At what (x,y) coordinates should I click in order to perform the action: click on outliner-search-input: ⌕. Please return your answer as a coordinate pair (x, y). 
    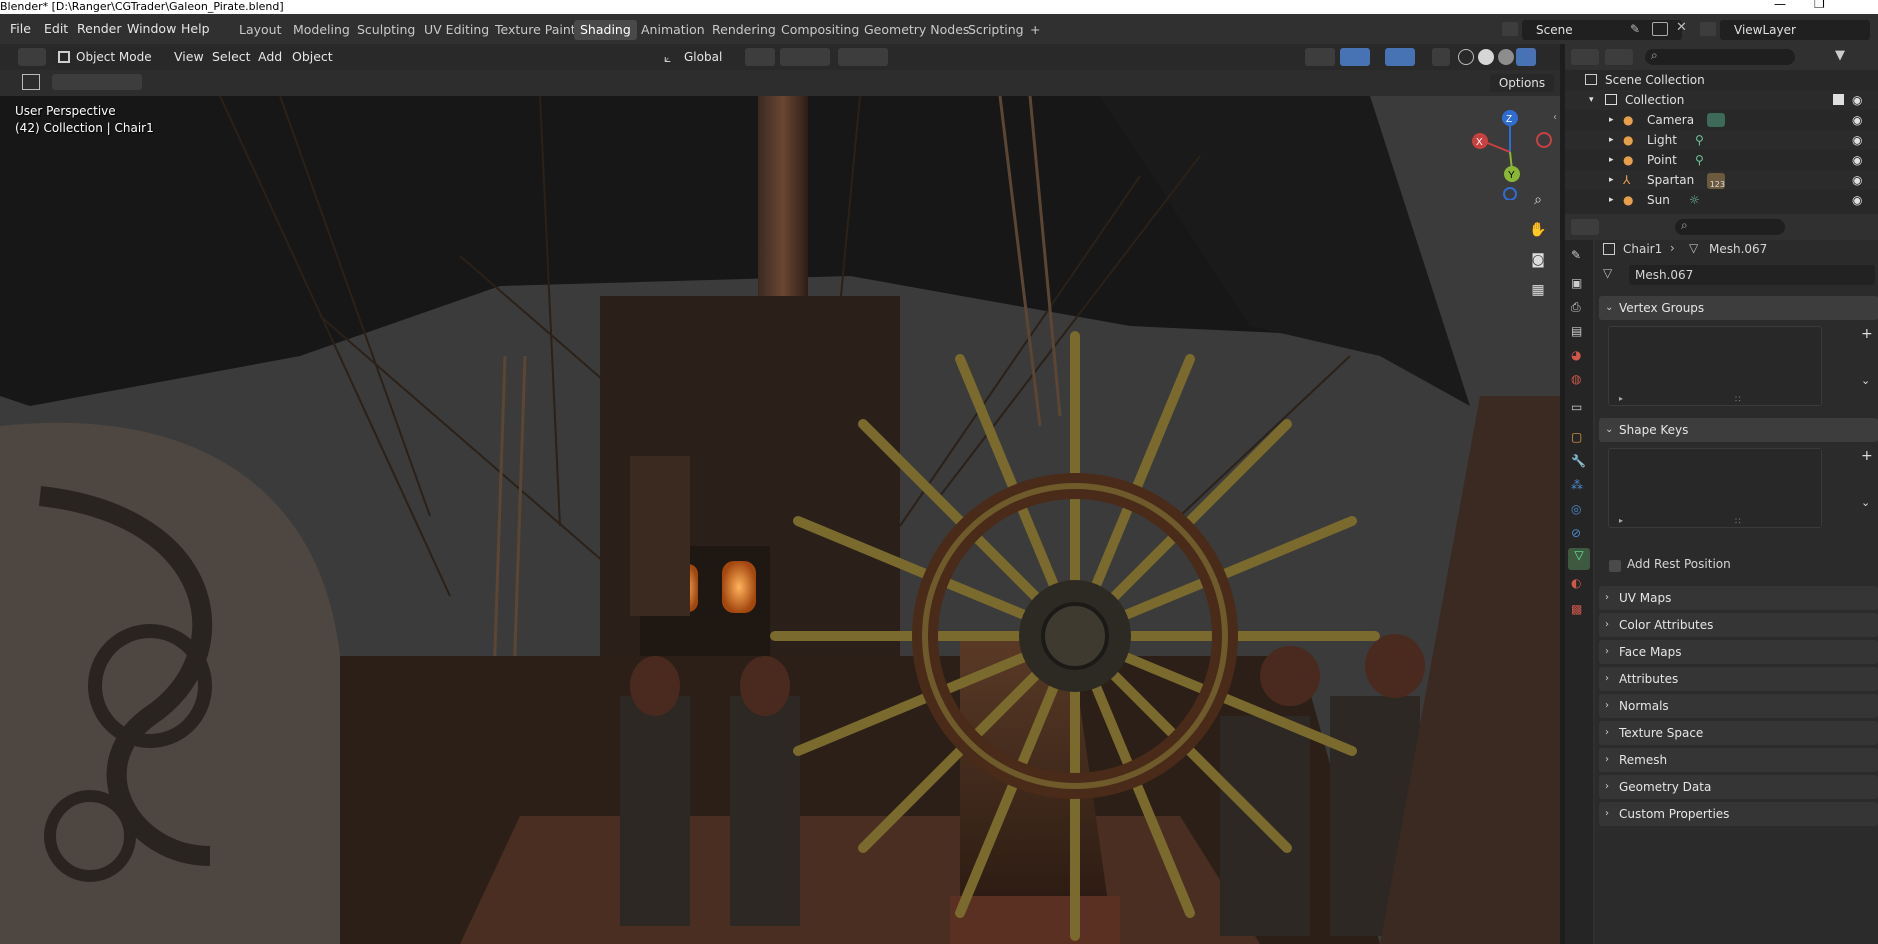
    Looking at the image, I should click on (1720, 56).